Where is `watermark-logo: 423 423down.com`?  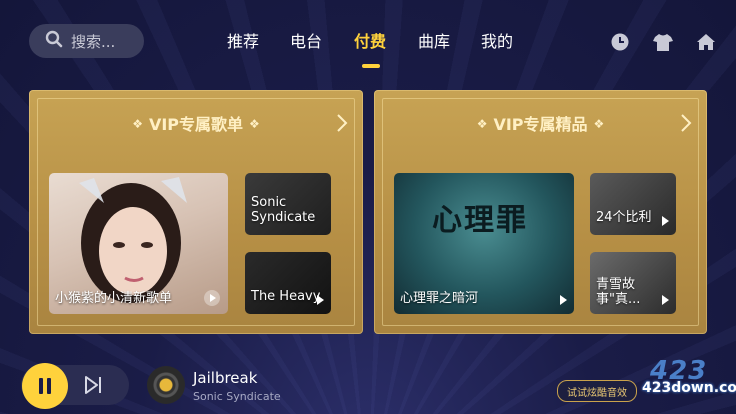
watermark-logo: 423 423down.com is located at coordinates (689, 381).